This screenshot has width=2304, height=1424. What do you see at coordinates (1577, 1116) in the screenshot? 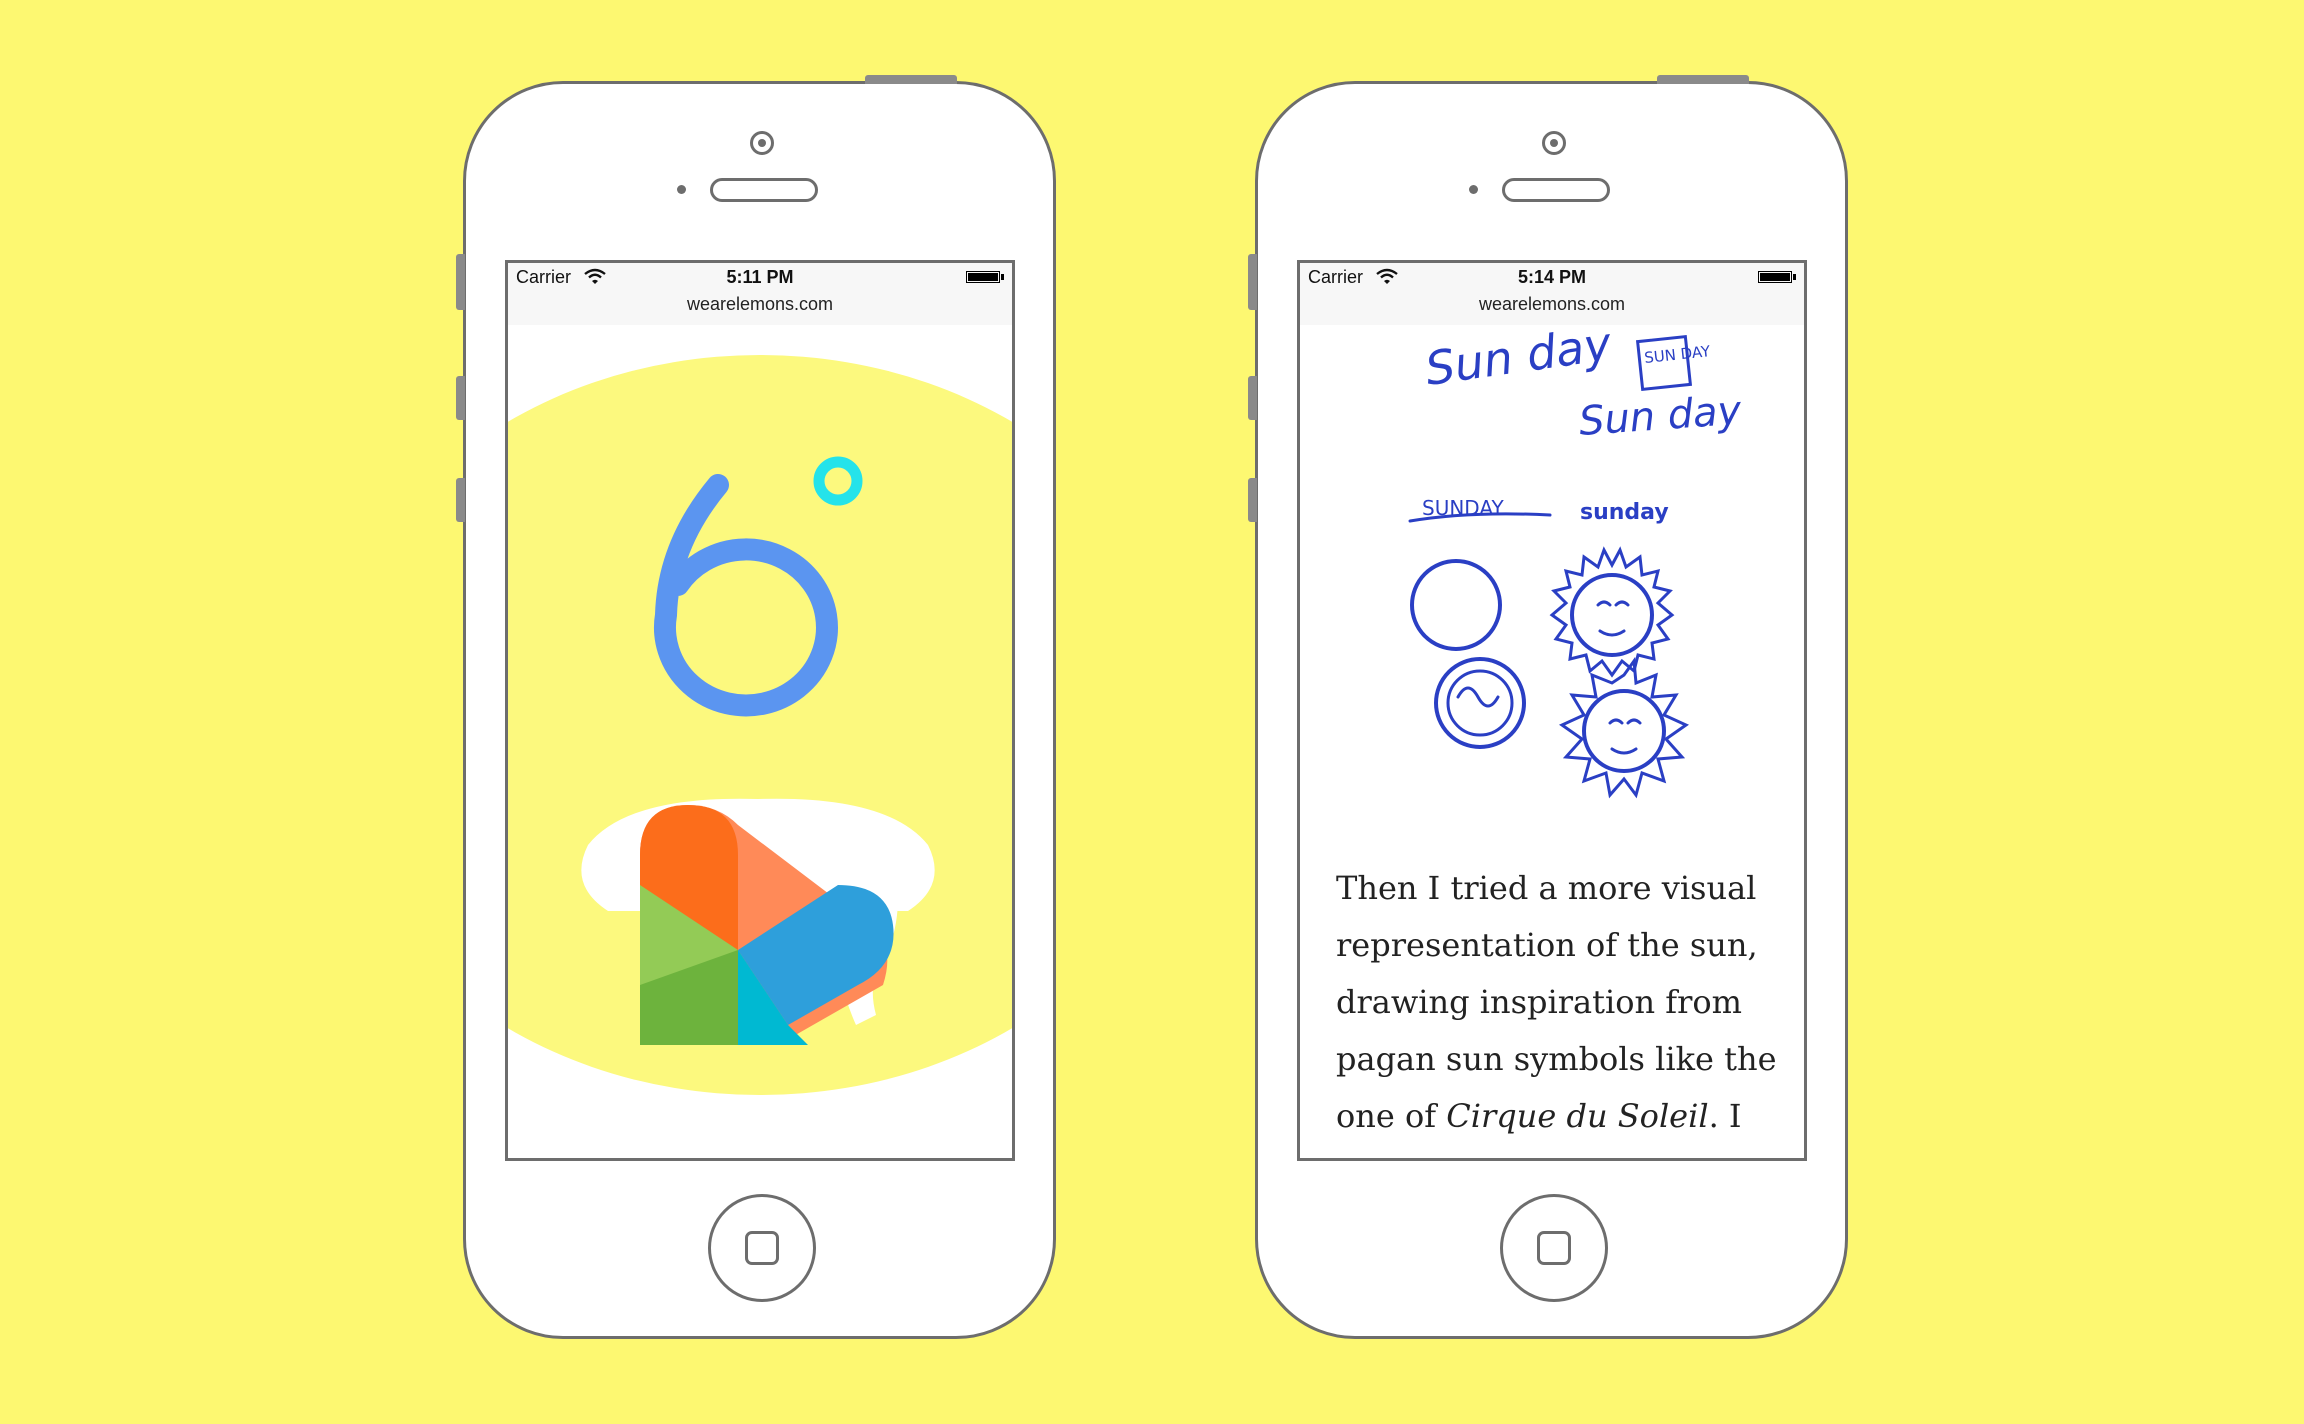
I see `article-emphasis: Cirque du Soleil` at bounding box center [1577, 1116].